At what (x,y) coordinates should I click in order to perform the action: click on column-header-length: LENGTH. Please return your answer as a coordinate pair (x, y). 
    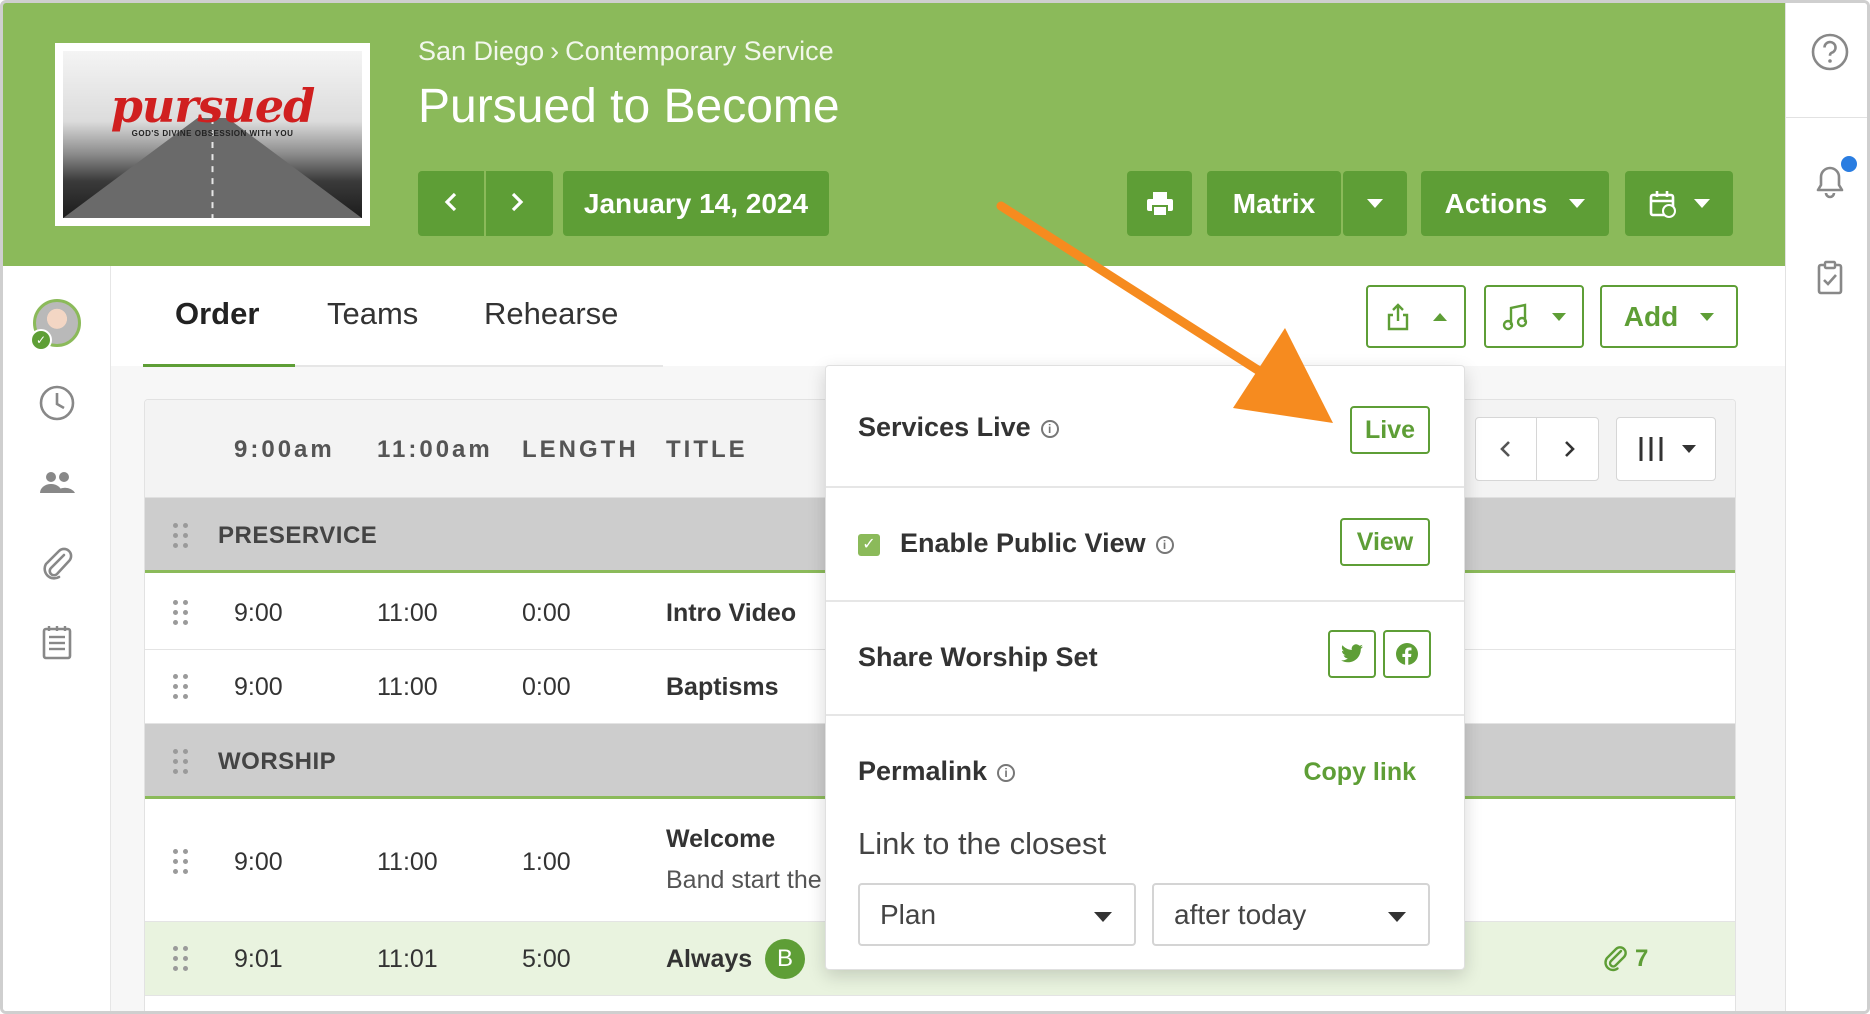
    Looking at the image, I should click on (580, 449).